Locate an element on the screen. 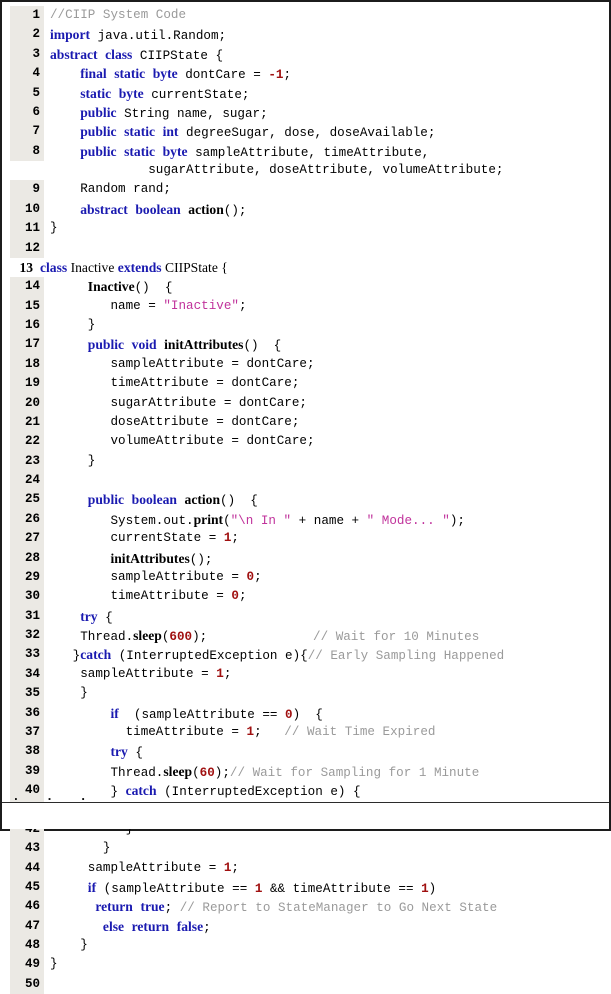  code-line: 24 is located at coordinates (305, 481).